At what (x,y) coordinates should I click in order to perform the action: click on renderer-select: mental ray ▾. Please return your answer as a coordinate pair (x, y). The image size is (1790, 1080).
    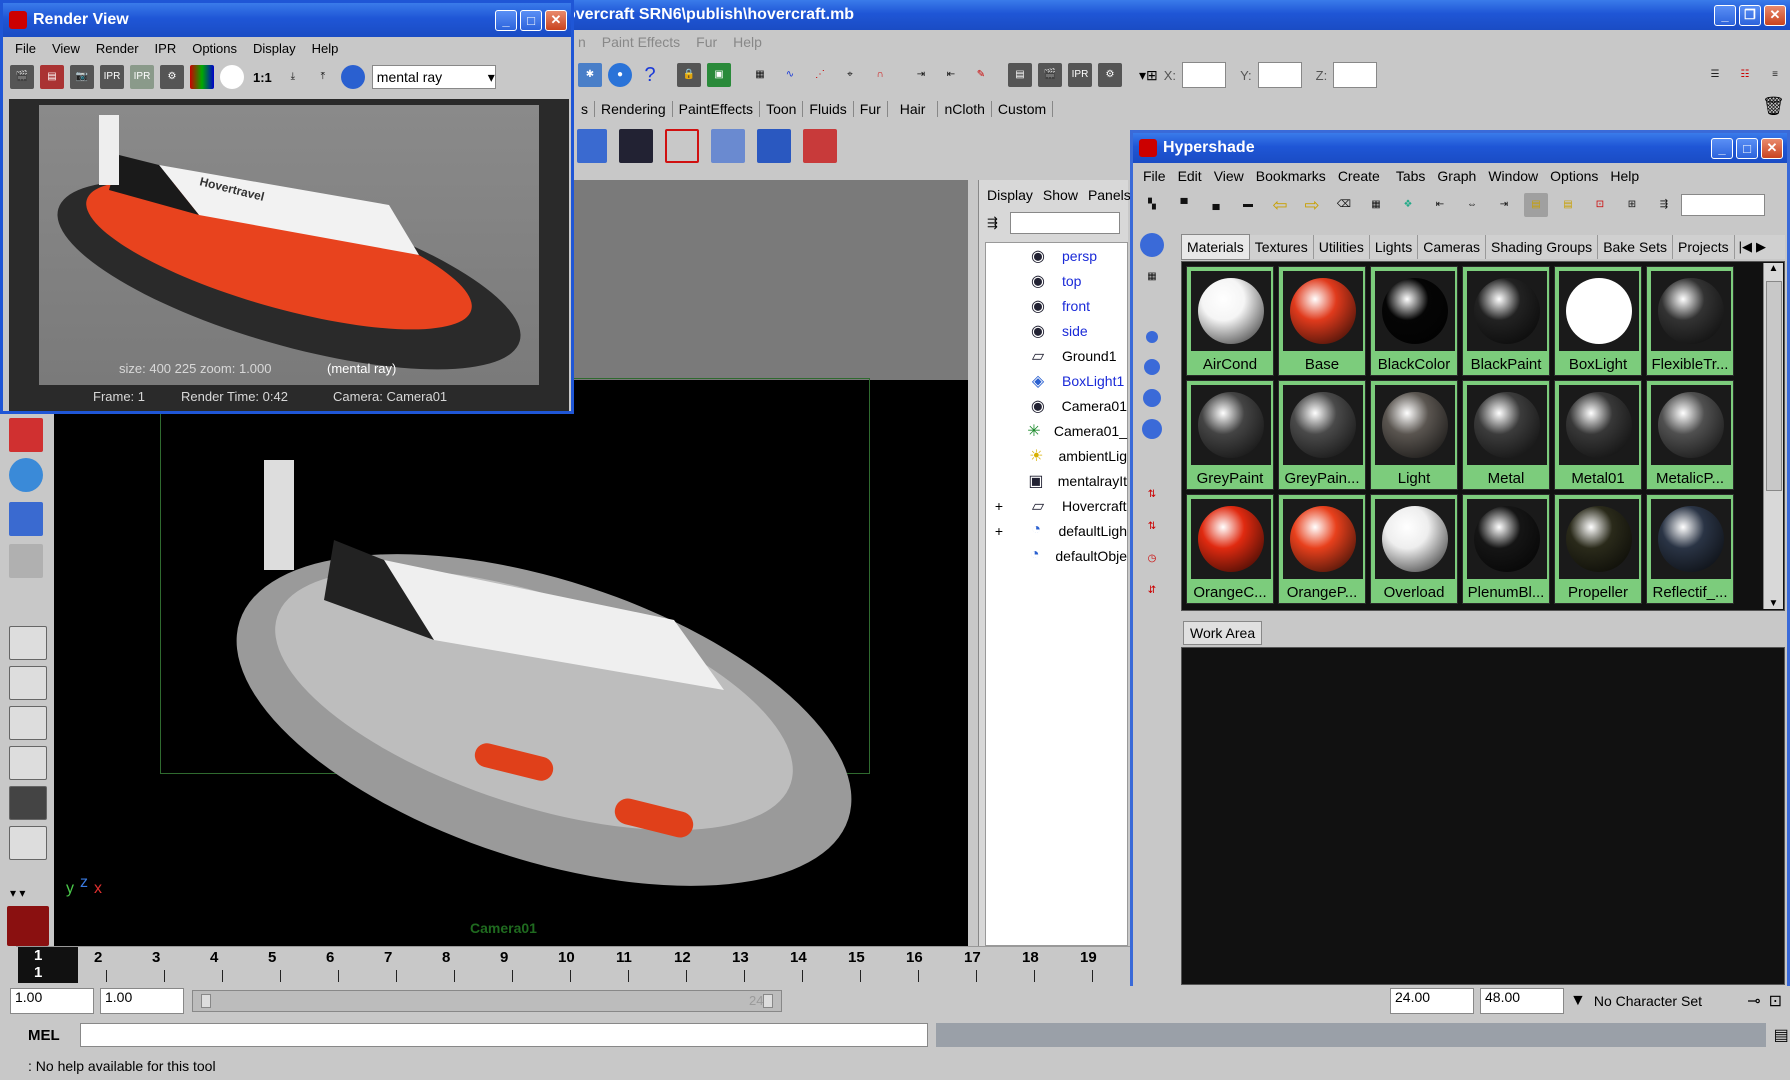
    Looking at the image, I should click on (433, 77).